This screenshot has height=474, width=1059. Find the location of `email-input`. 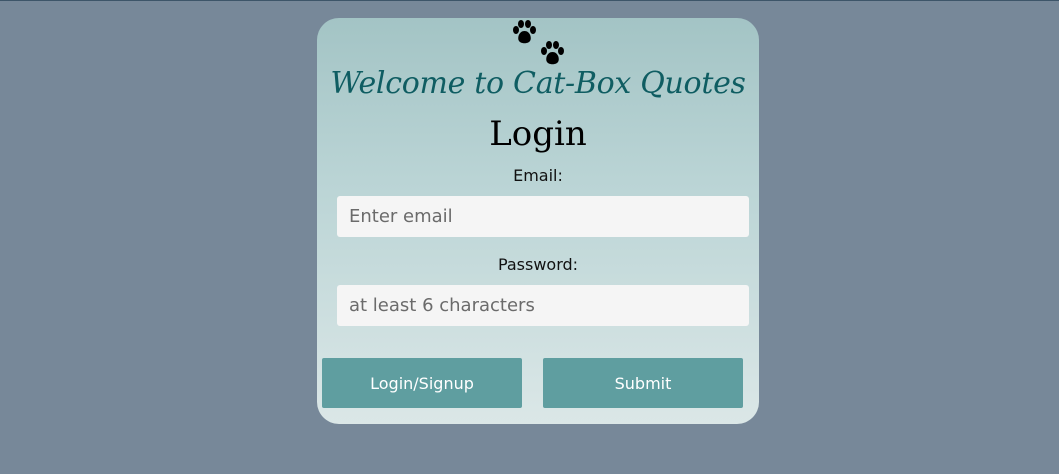

email-input is located at coordinates (543, 216).